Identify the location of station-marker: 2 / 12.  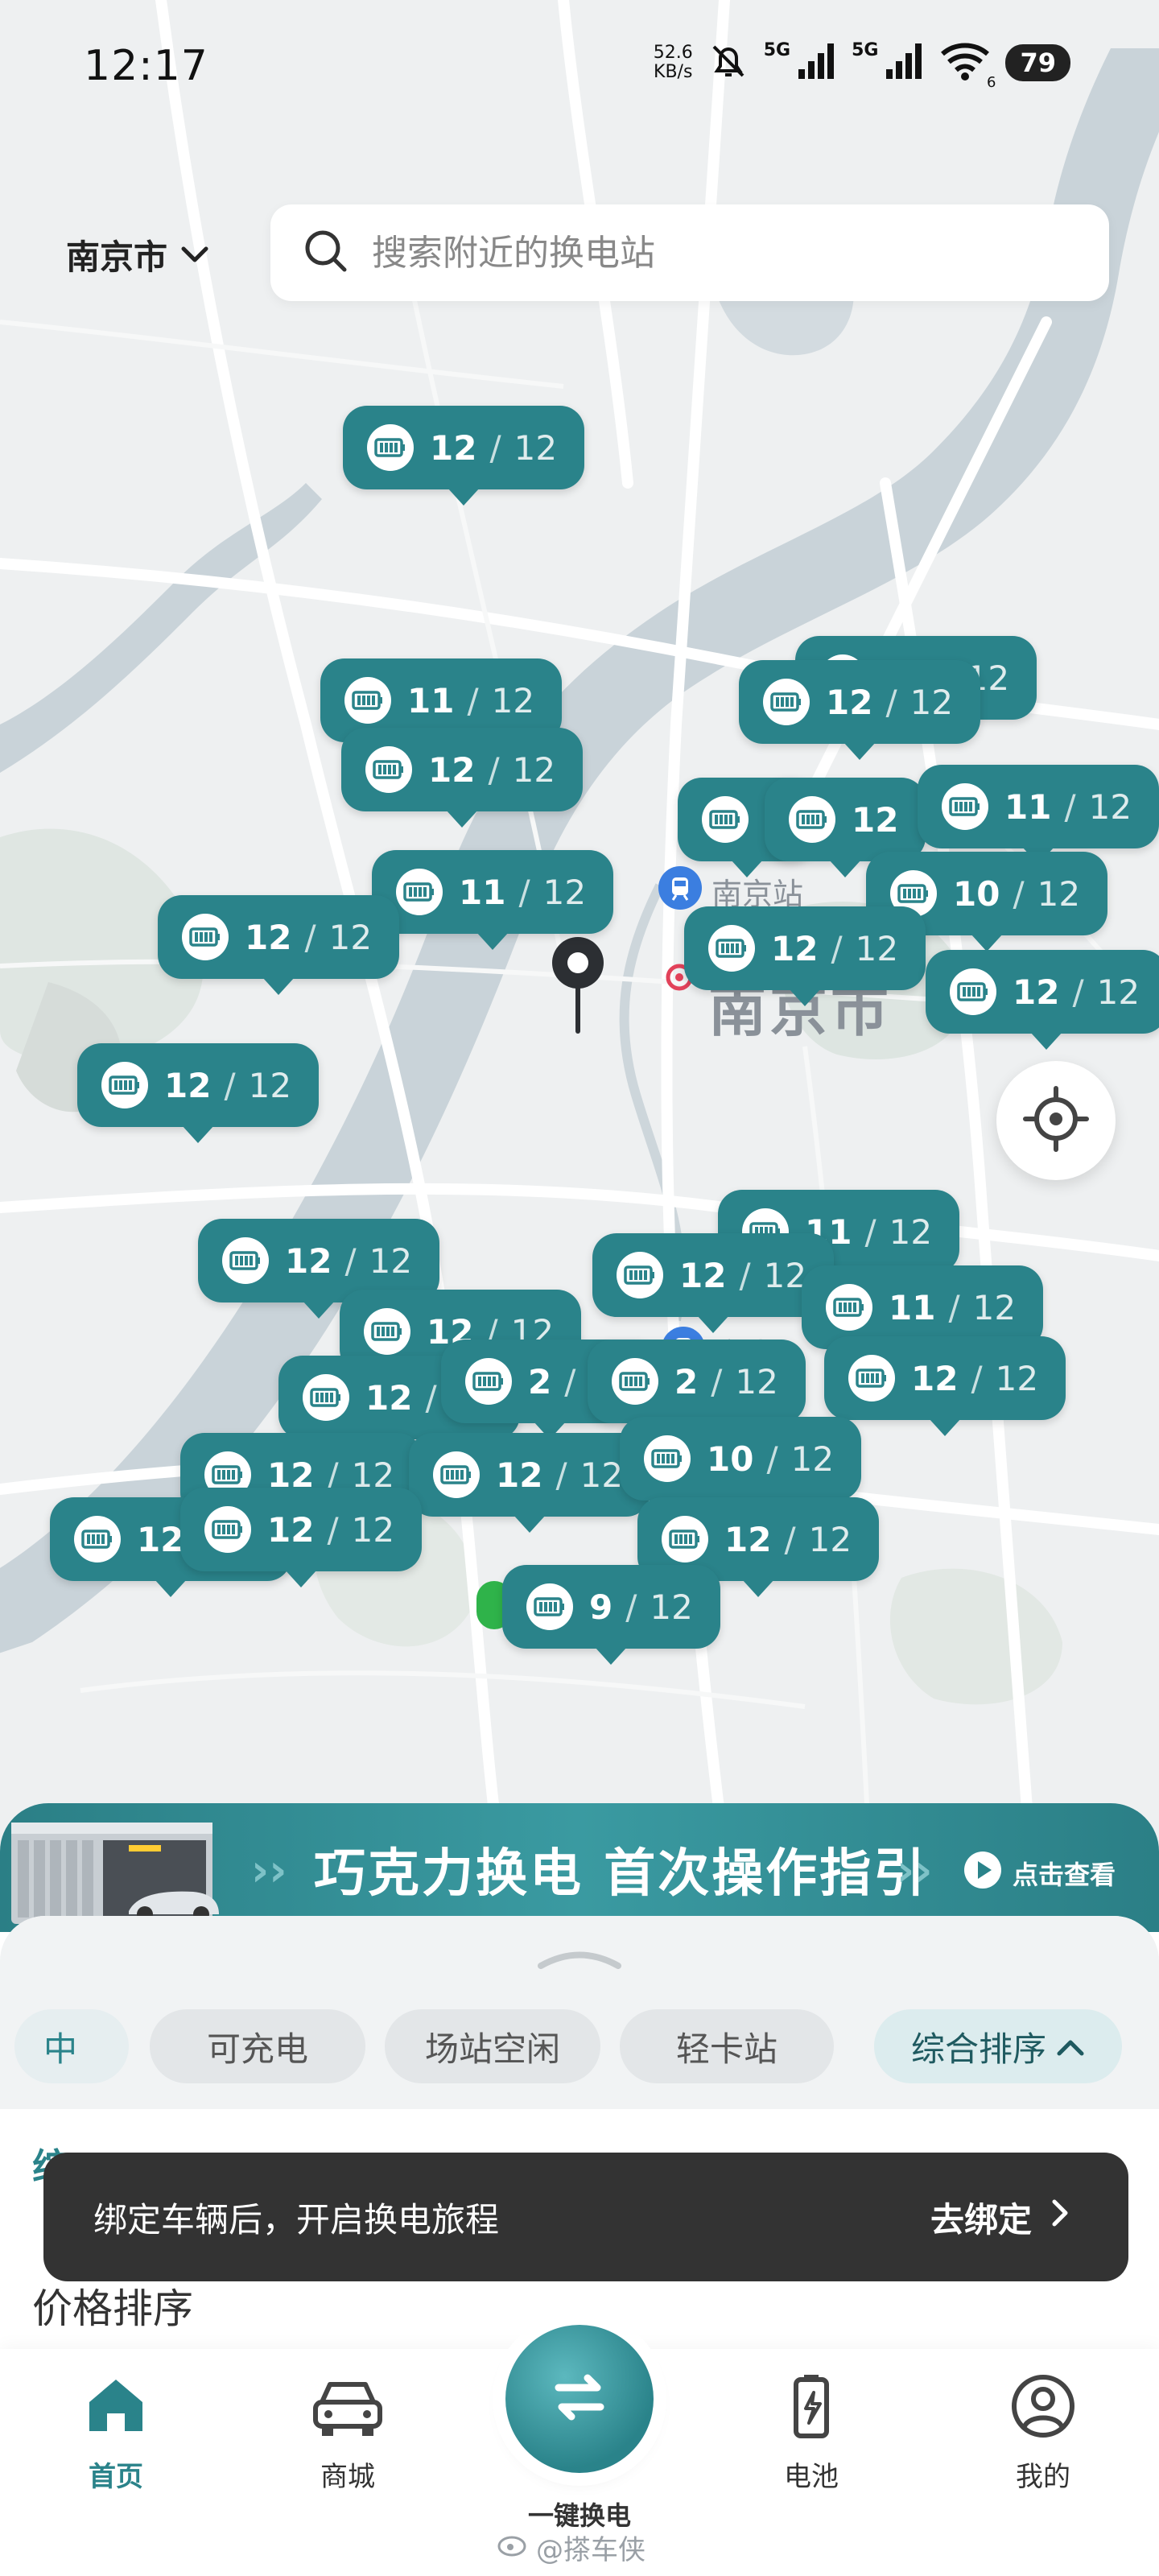
(697, 1381).